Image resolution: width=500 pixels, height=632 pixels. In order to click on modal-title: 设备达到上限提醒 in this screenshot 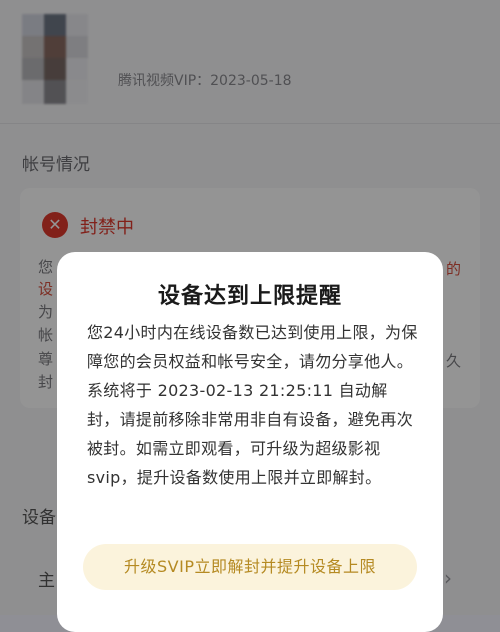, I will do `click(249, 296)`.